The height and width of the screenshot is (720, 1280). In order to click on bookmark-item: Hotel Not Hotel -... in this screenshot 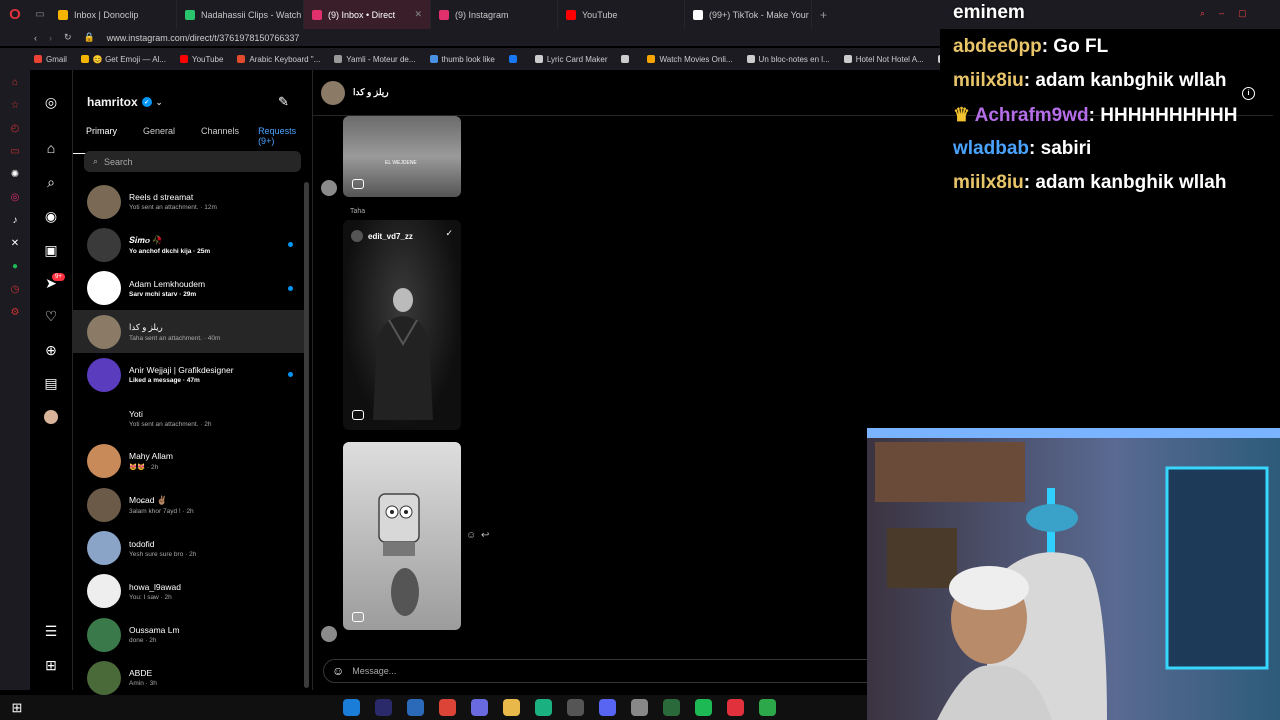, I will do `click(938, 59)`.